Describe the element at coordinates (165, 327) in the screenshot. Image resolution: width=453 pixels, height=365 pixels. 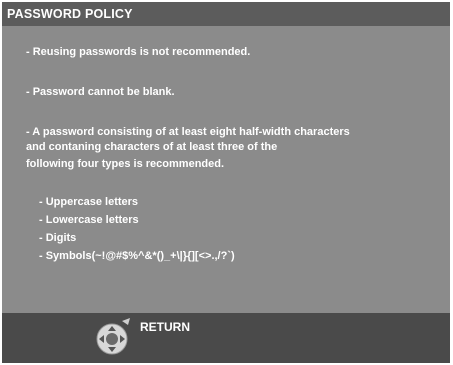
I see `return-label: RETURN` at that location.